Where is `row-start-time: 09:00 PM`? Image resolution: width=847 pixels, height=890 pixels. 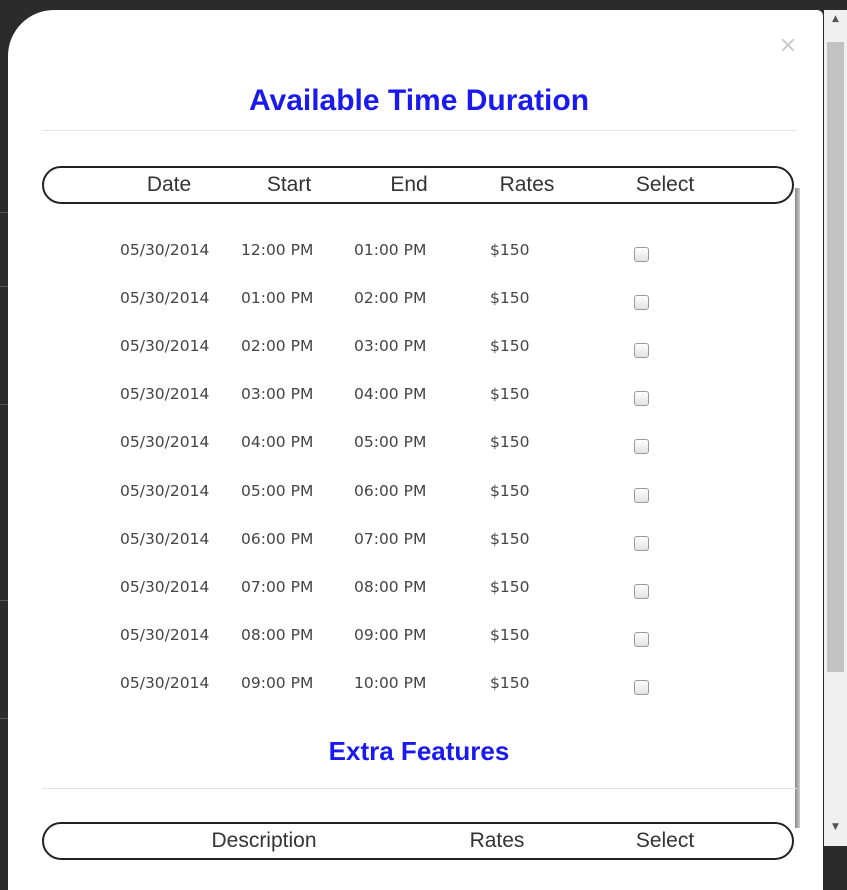 row-start-time: 09:00 PM is located at coordinates (277, 683).